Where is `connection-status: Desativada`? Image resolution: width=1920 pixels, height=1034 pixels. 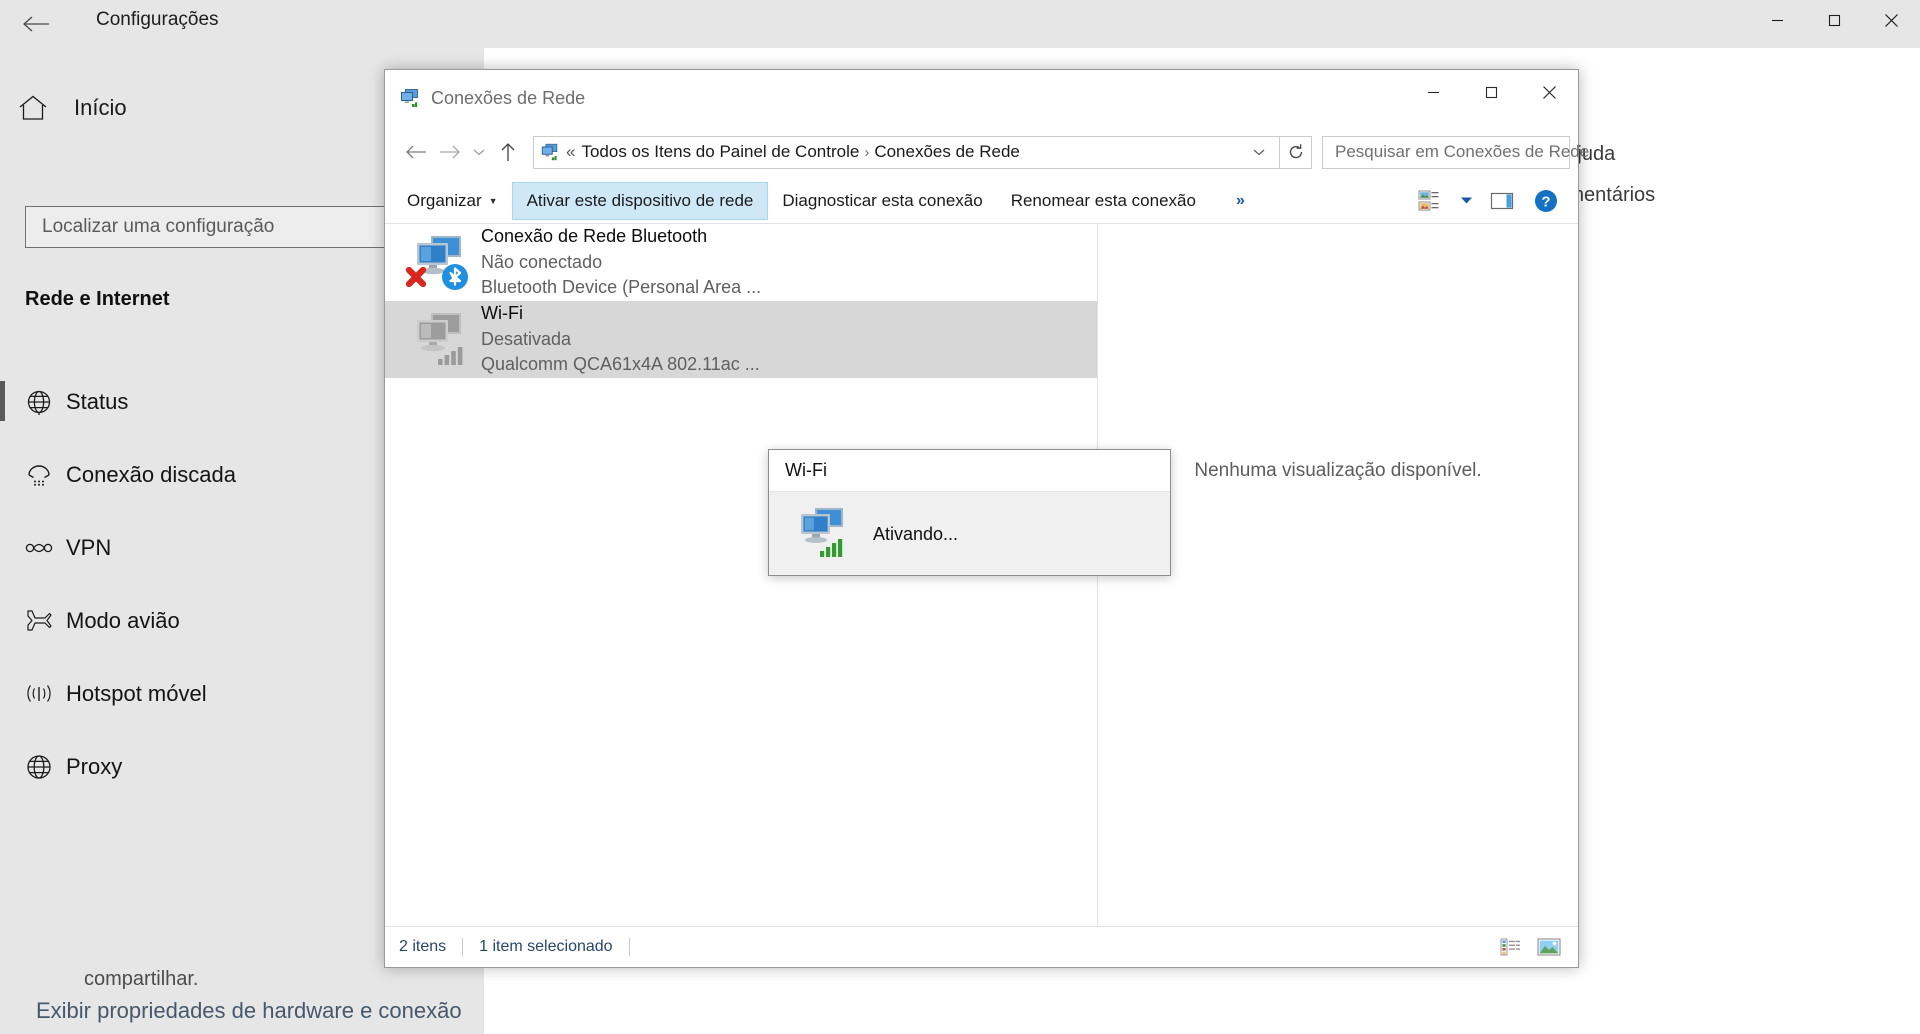 connection-status: Desativada is located at coordinates (526, 338).